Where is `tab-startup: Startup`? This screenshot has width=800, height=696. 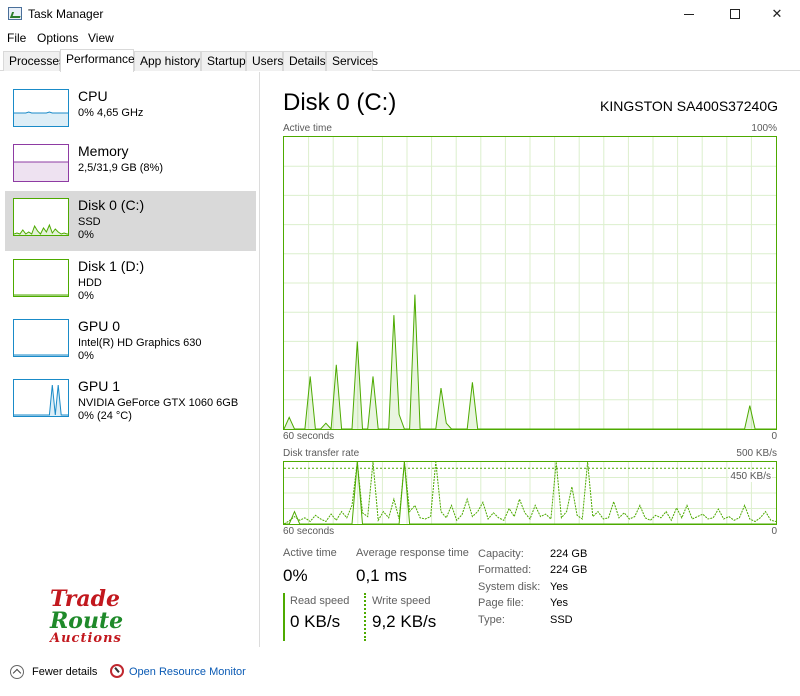 tab-startup: Startup is located at coordinates (223, 61).